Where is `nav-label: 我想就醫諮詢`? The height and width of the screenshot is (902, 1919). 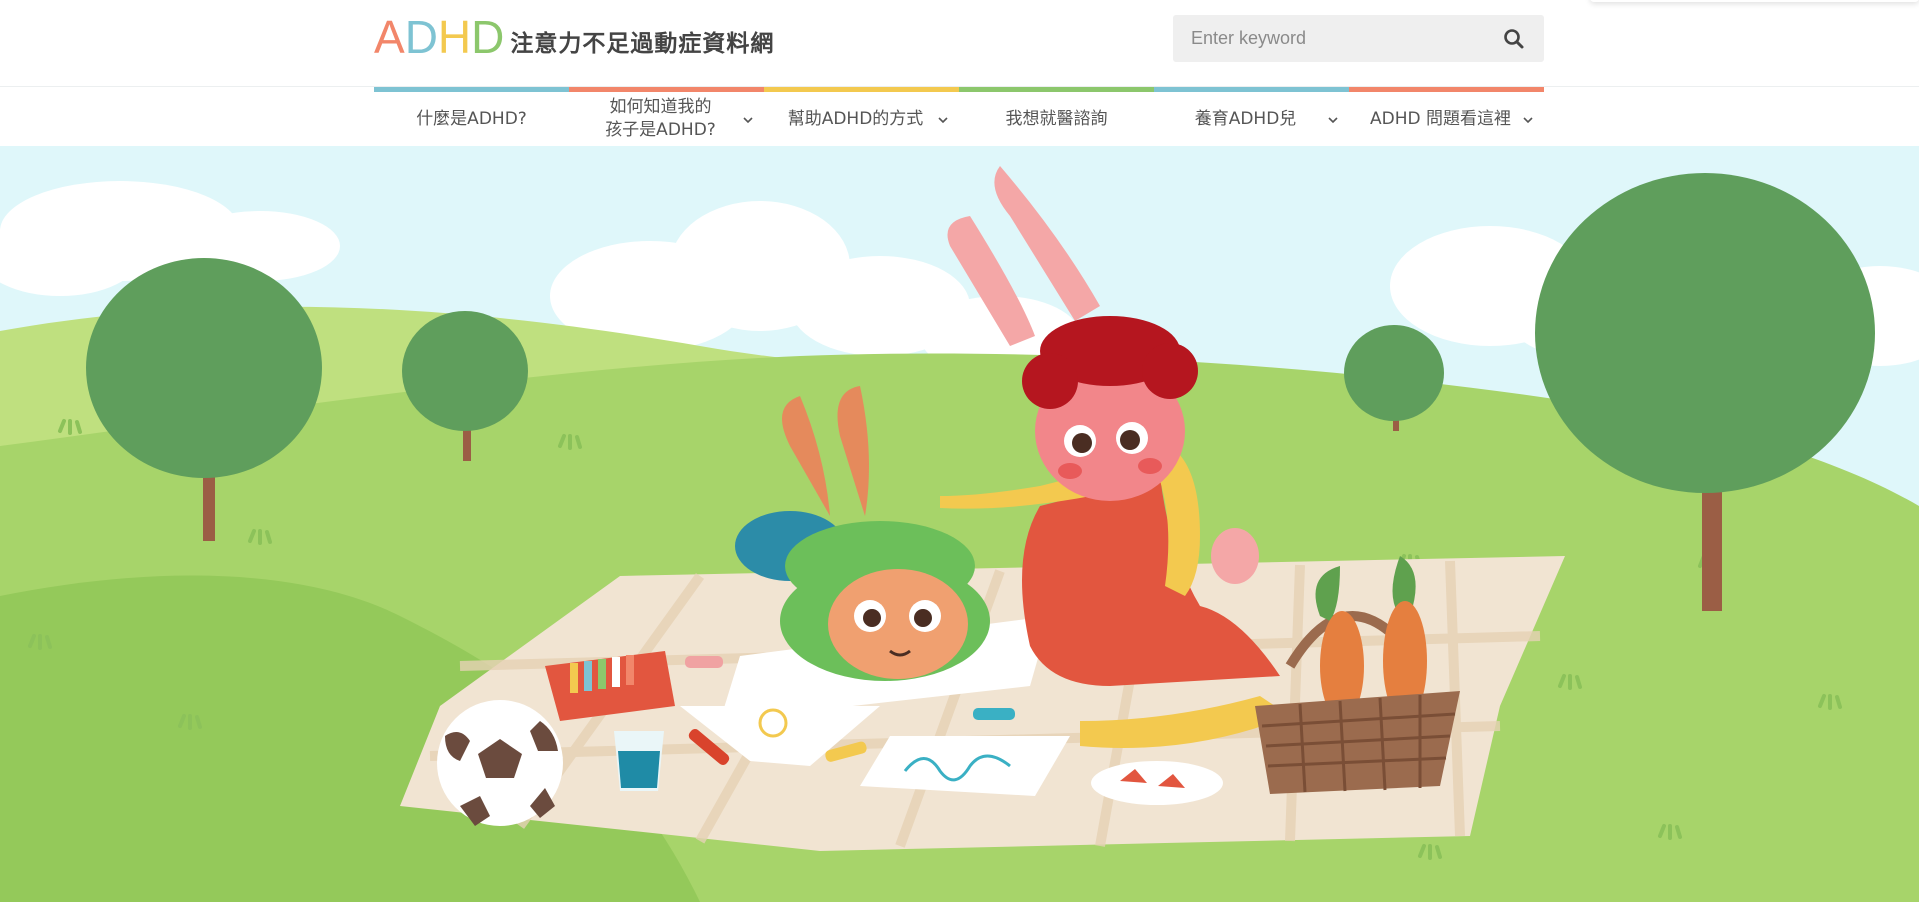 nav-label: 我想就醫諮詢 is located at coordinates (1056, 118).